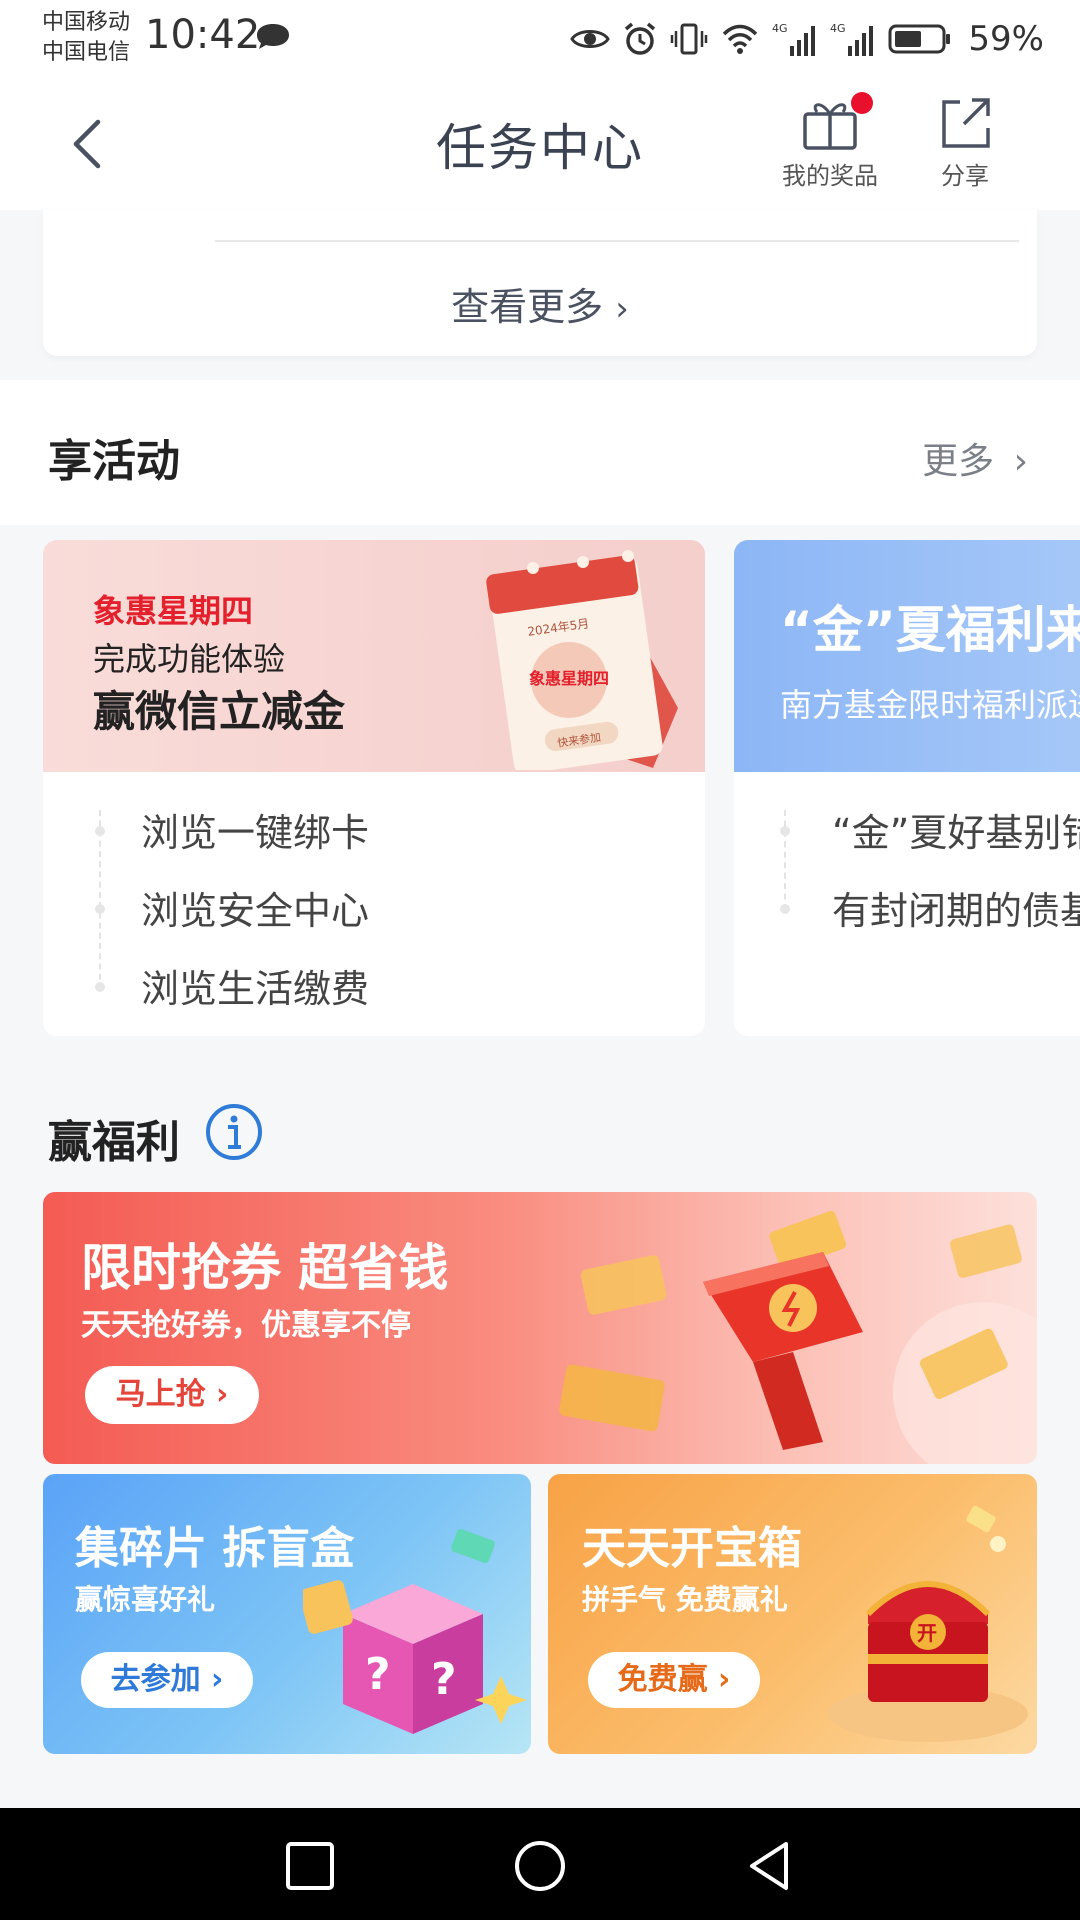  I want to click on activities-more-link: 更多 ›, so click(975, 458).